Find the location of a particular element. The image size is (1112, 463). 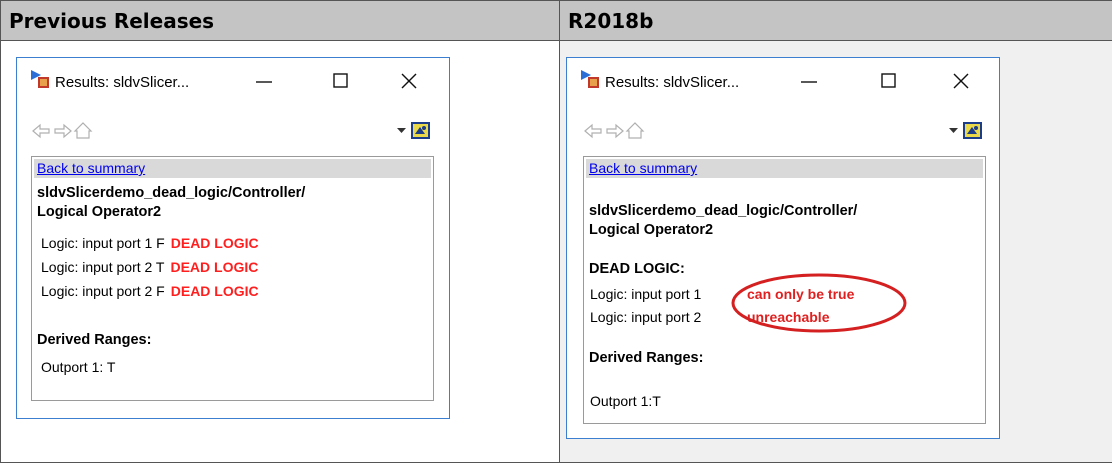

header-r2018b: R2018b is located at coordinates (835, 20).